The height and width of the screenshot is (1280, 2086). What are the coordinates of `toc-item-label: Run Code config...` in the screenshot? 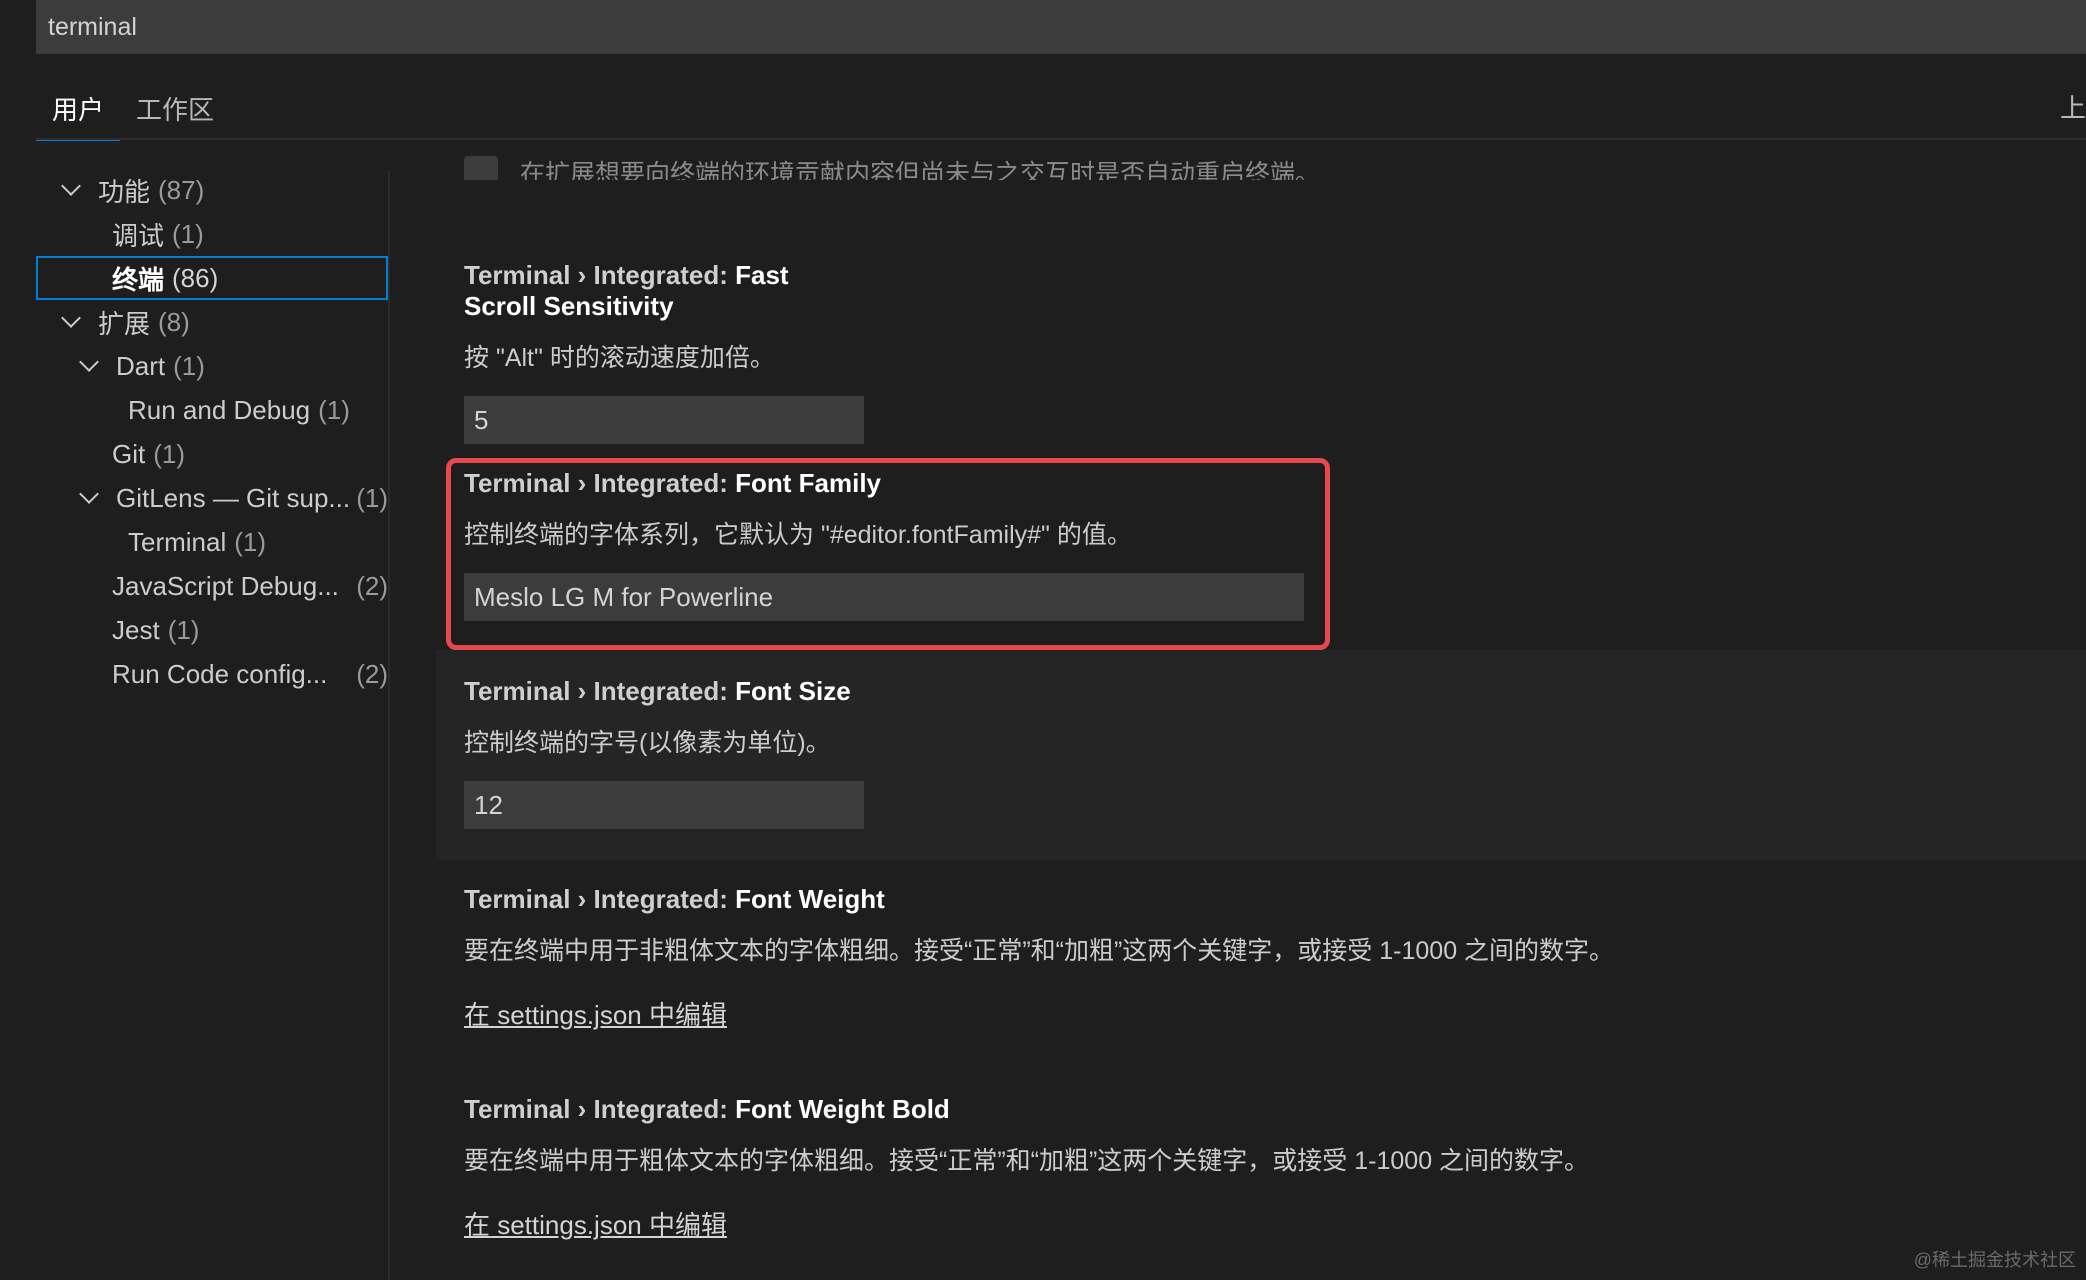 It's located at (220, 673).